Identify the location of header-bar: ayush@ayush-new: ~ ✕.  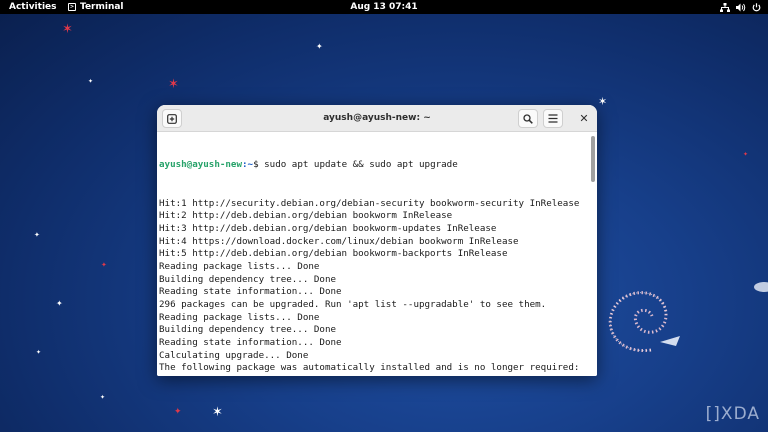
(377, 118).